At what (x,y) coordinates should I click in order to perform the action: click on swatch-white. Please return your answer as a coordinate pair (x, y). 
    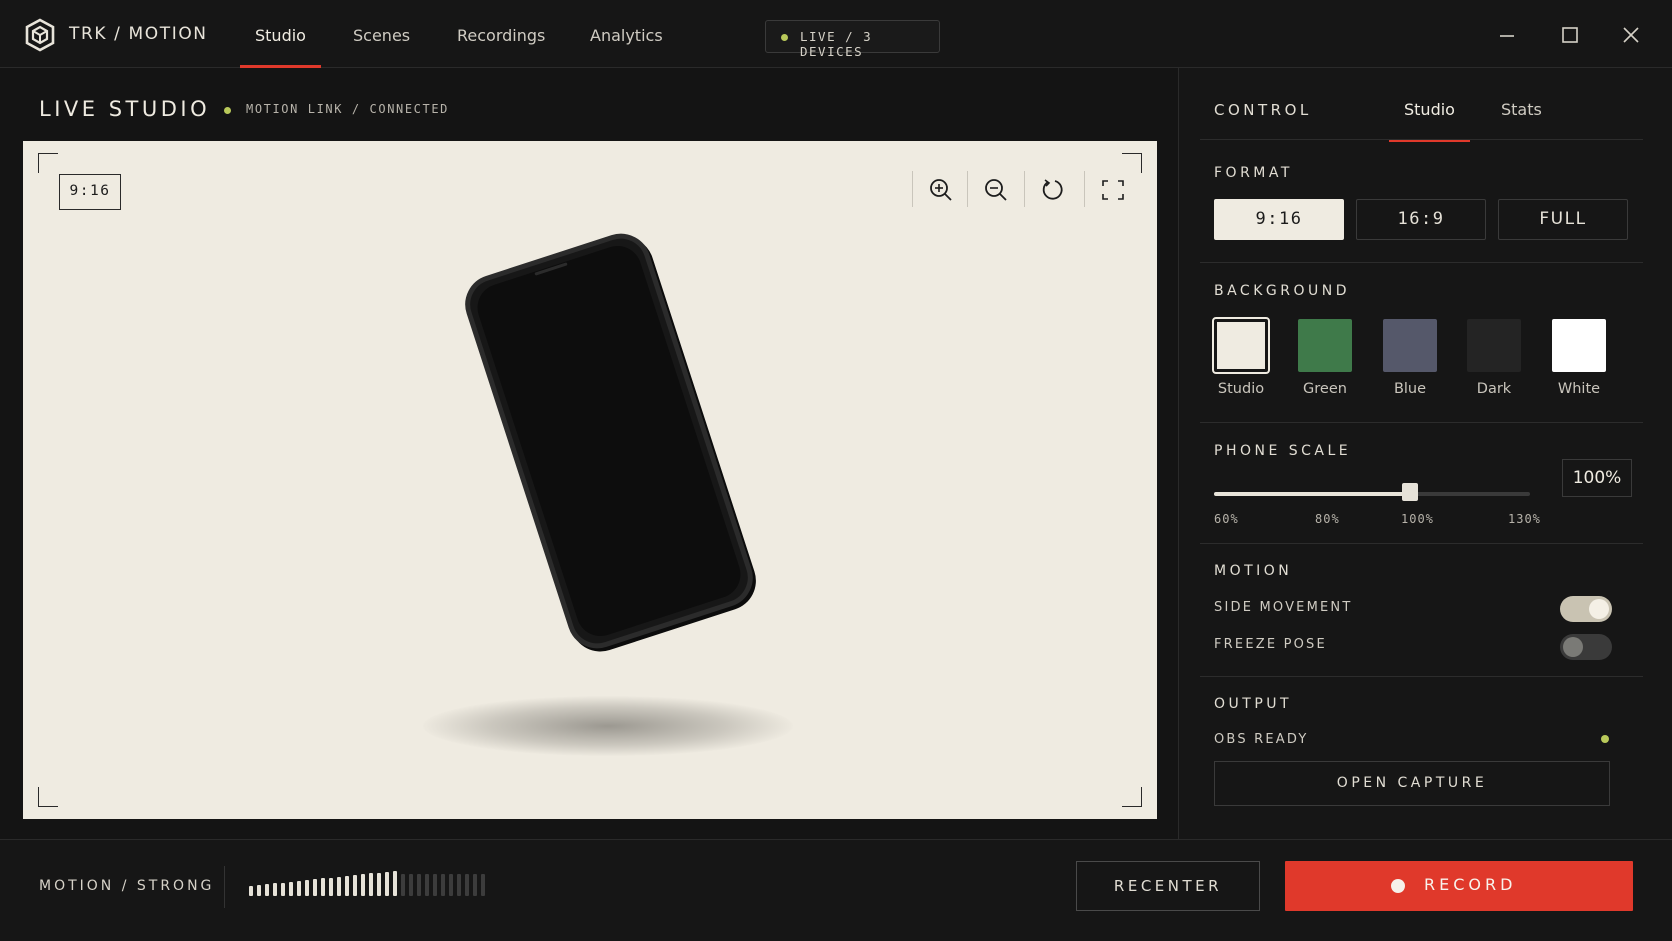
    Looking at the image, I should click on (1579, 345).